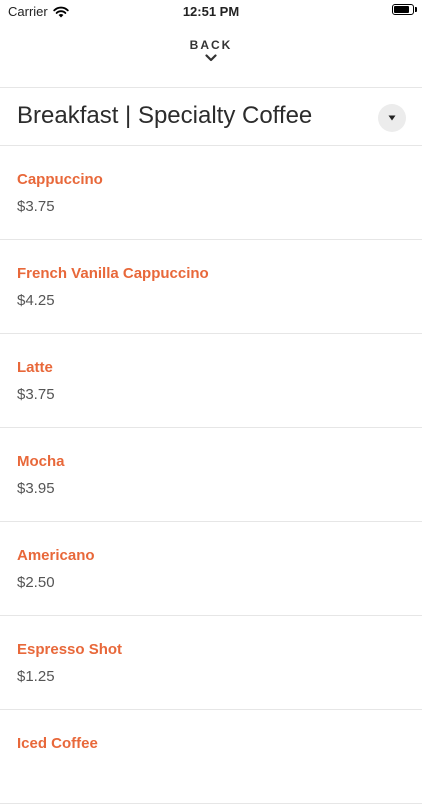 The image size is (422, 804). Describe the element at coordinates (211, 663) in the screenshot. I see `menu-item: Espresso Shot $1.25` at that location.